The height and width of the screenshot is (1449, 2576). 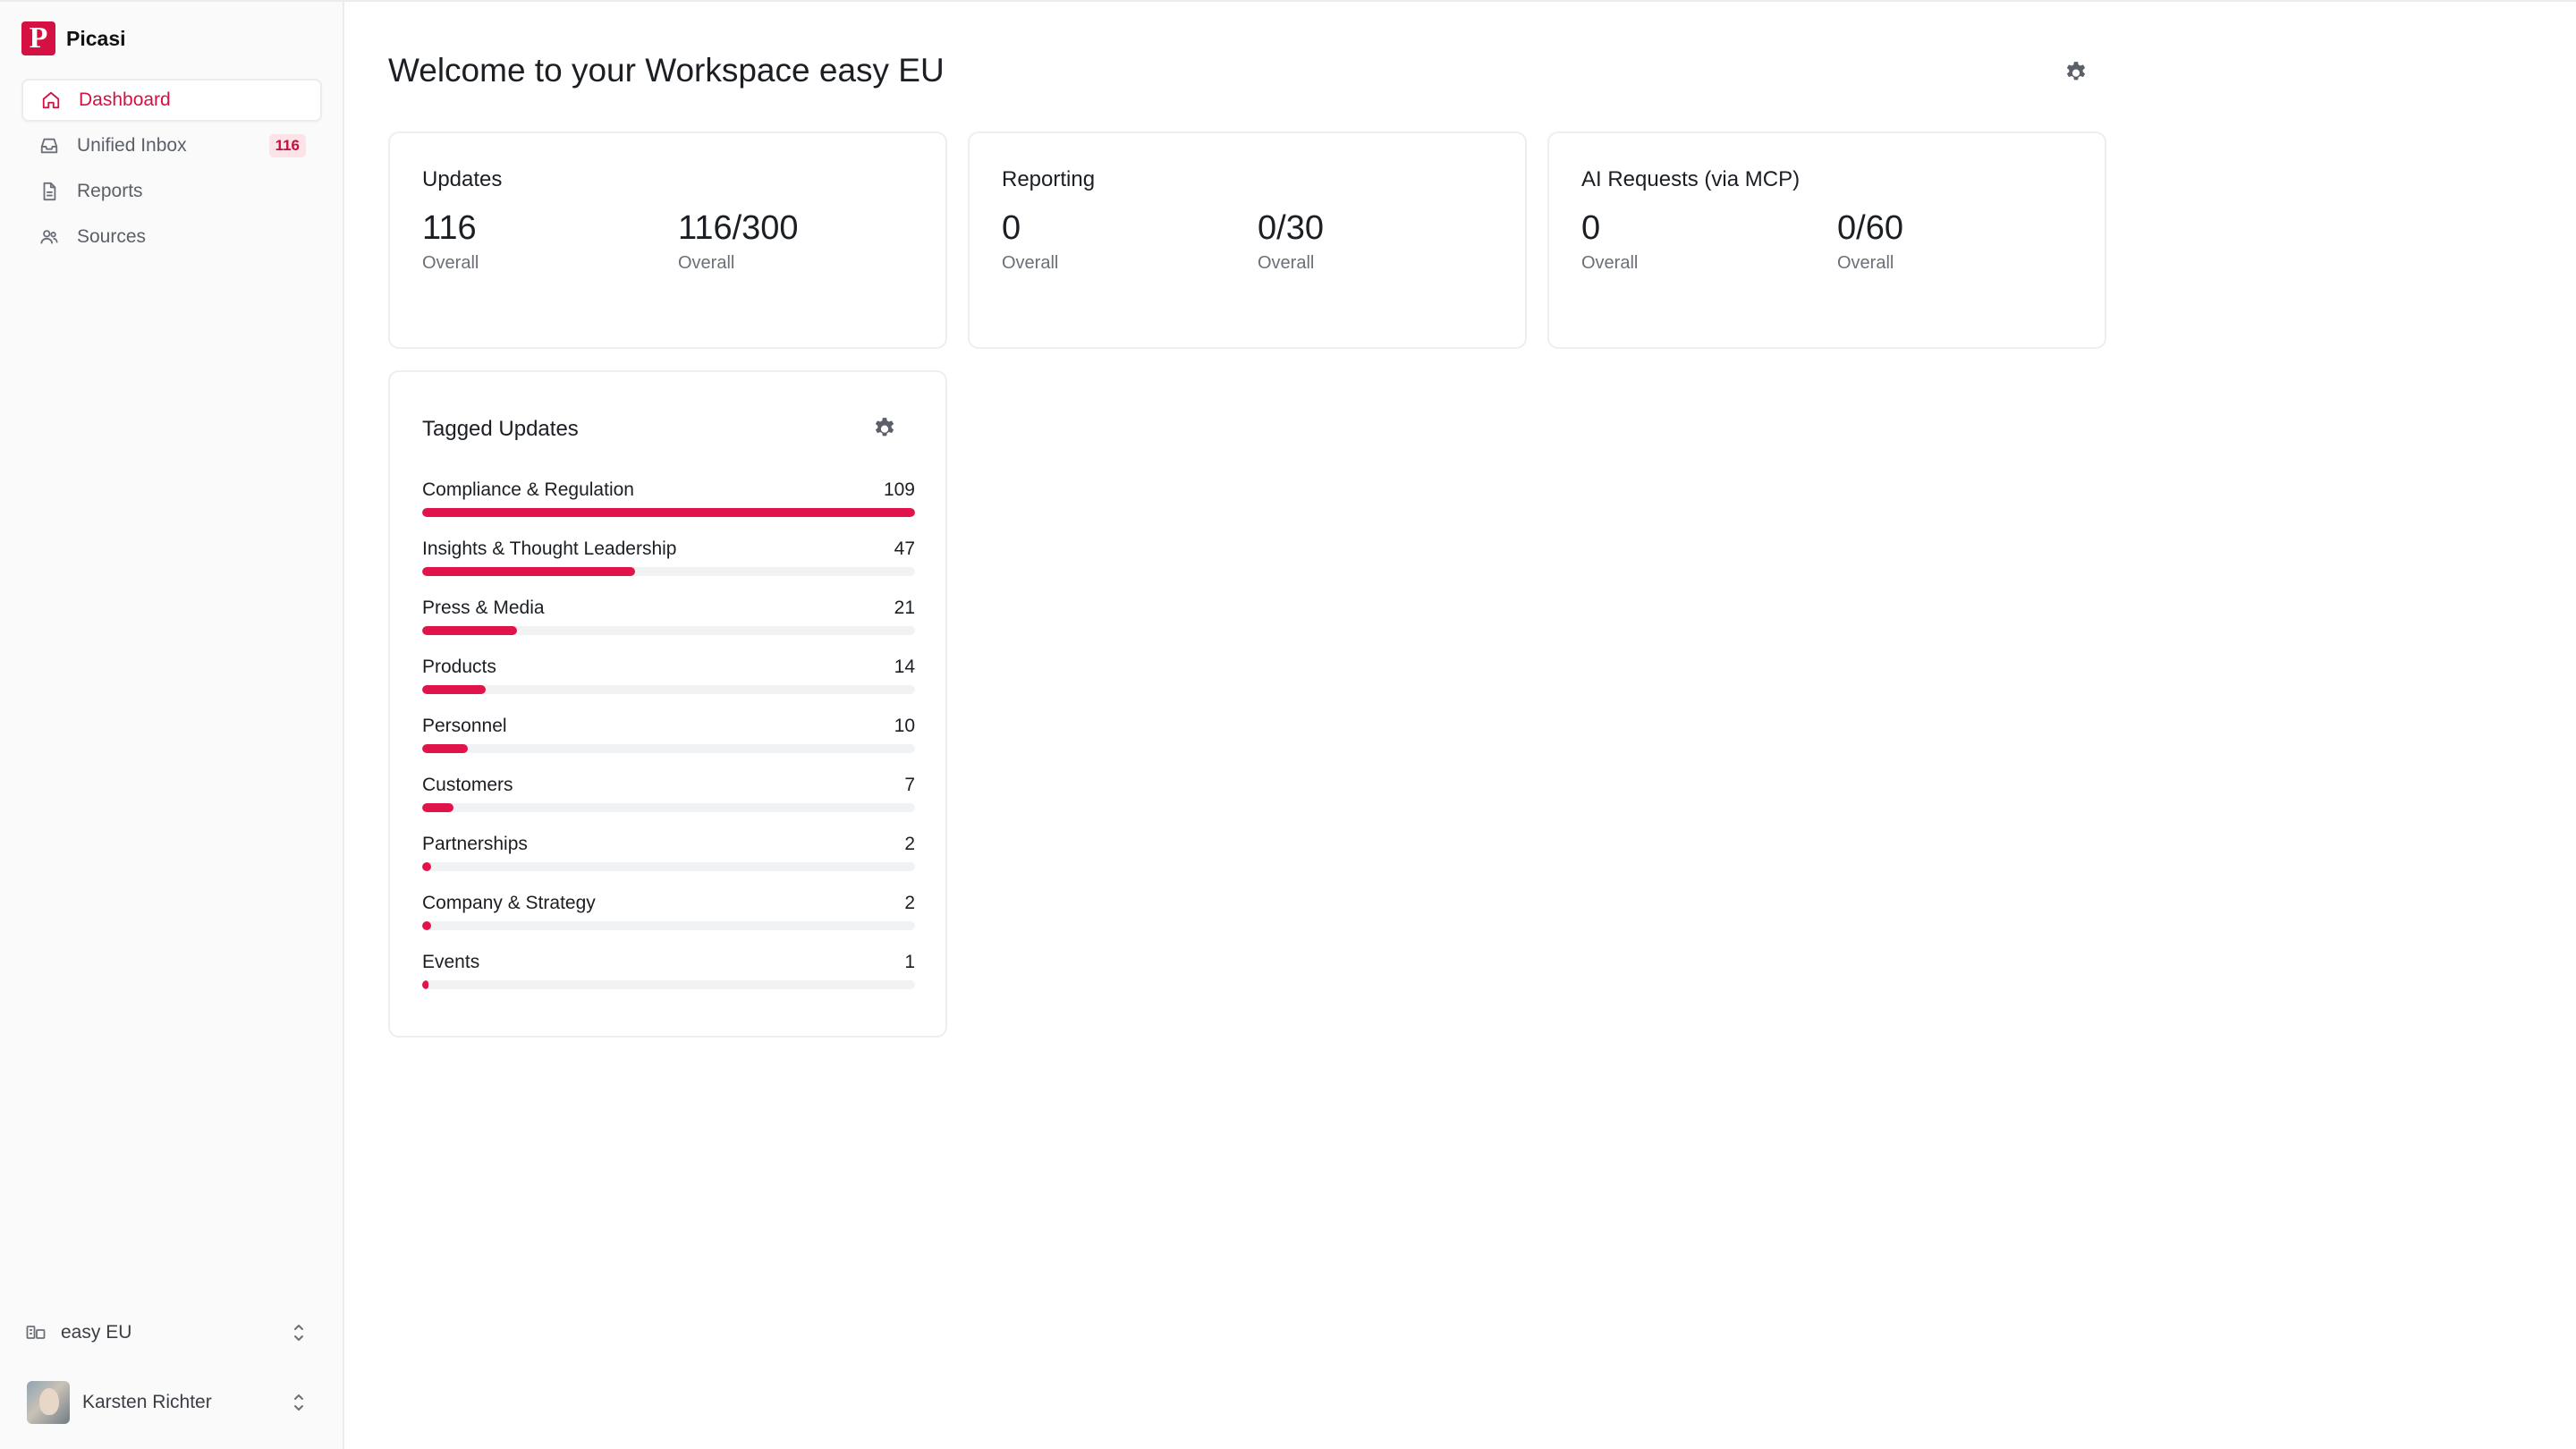 I want to click on user-name: Karsten Richter, so click(x=147, y=1402).